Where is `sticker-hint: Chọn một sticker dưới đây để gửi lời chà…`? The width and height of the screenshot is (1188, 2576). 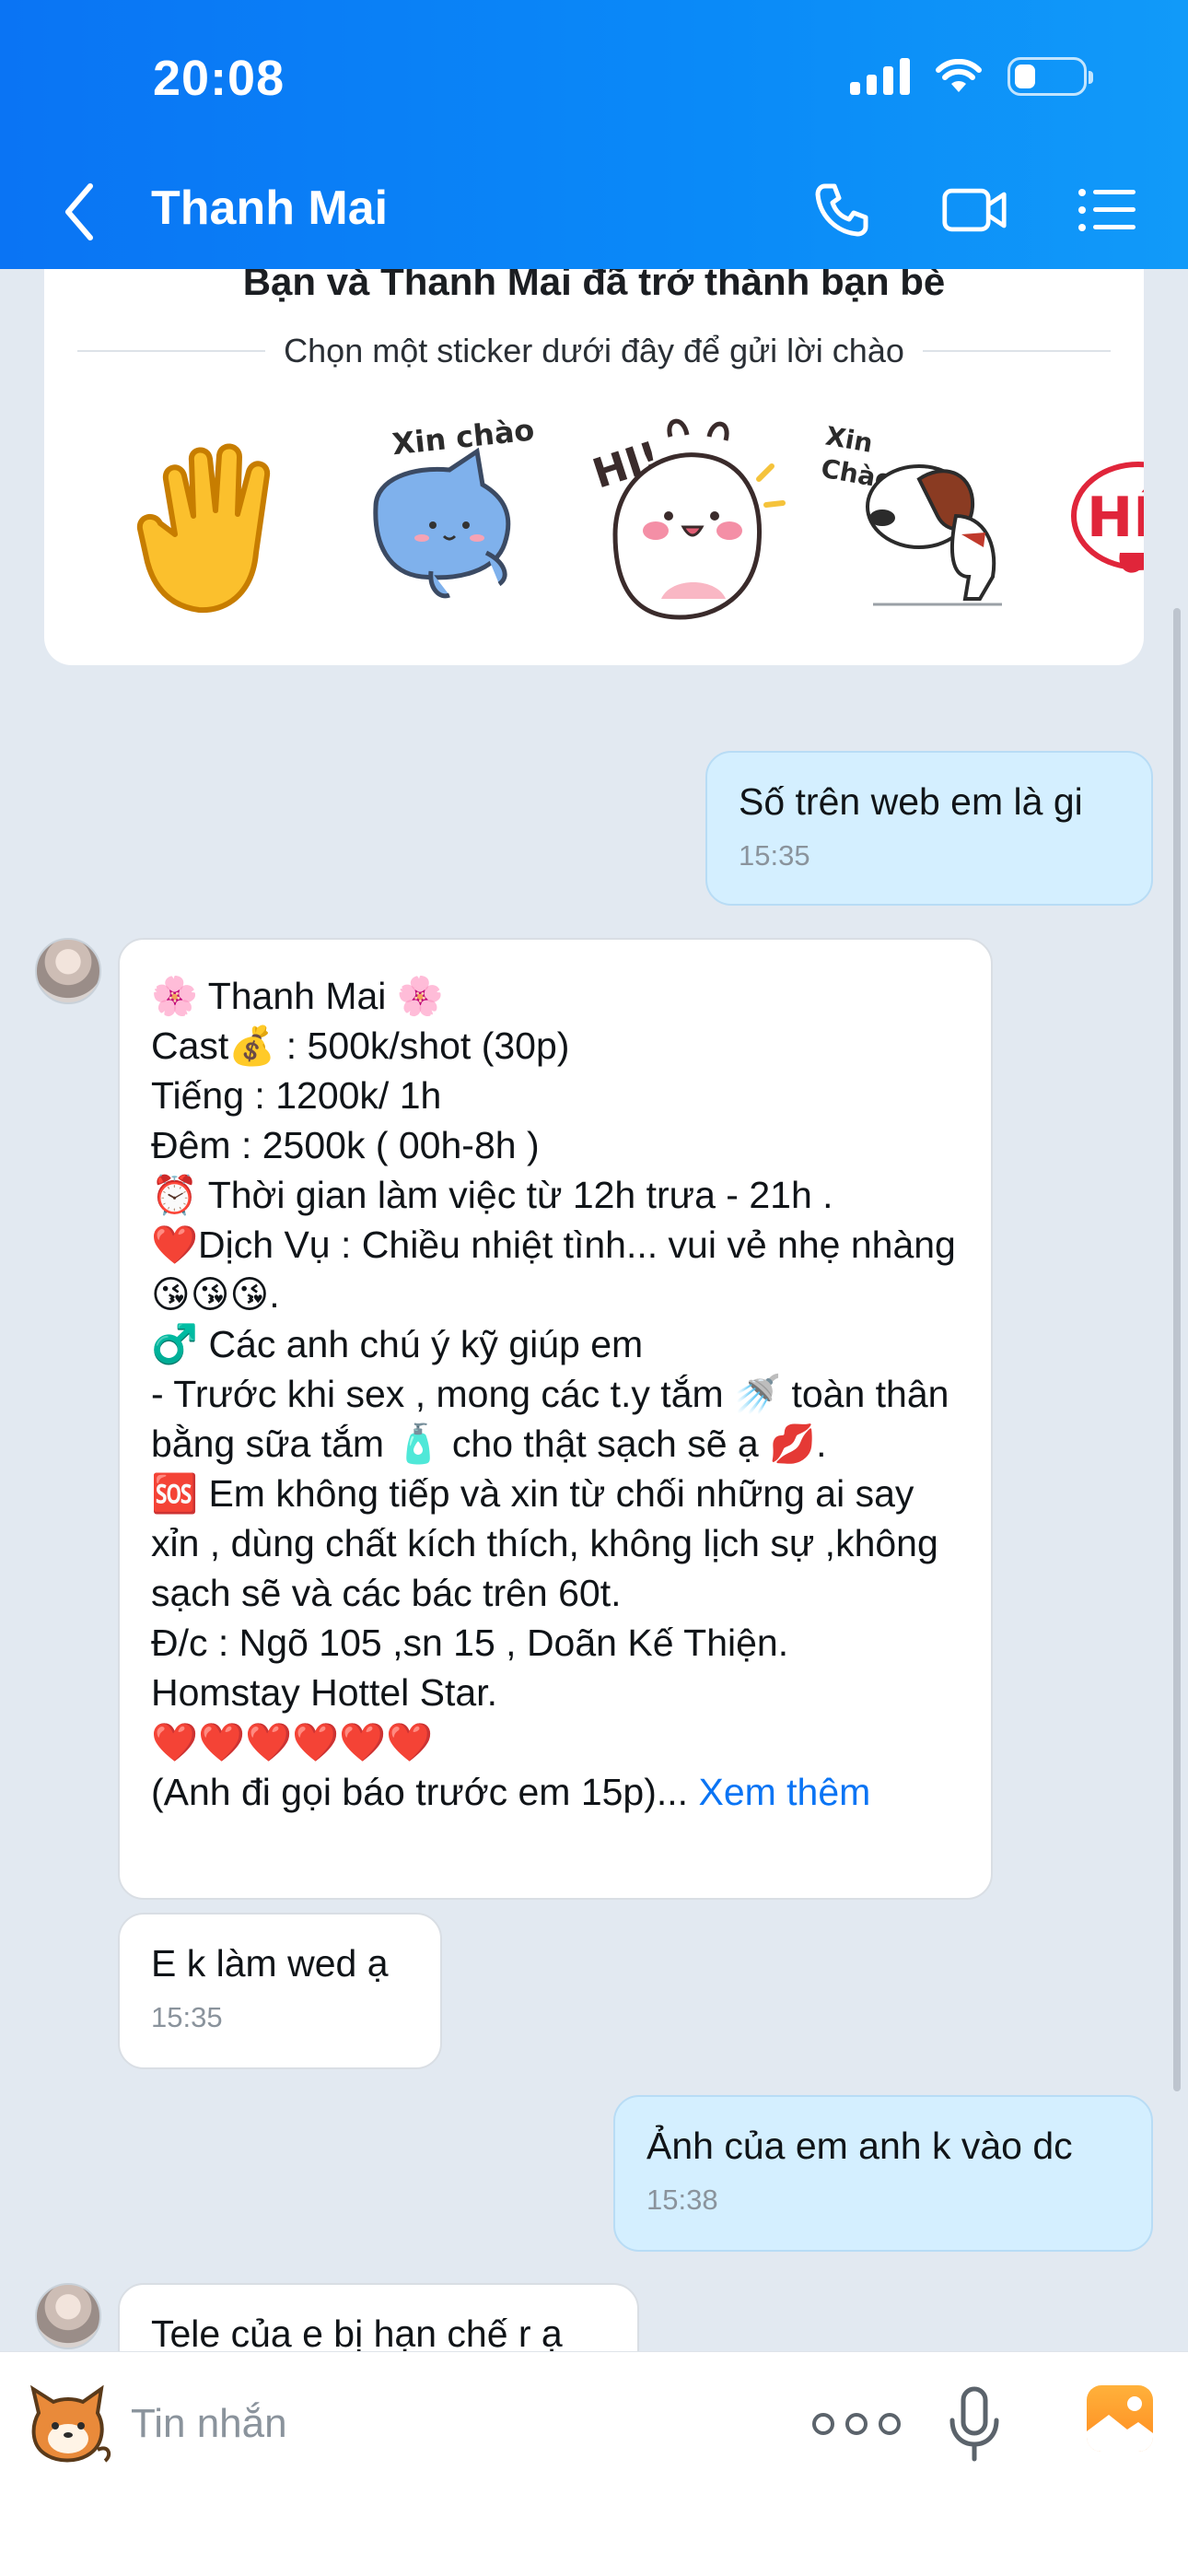 sticker-hint: Chọn một sticker dưới đây để gửi lời chà… is located at coordinates (594, 350).